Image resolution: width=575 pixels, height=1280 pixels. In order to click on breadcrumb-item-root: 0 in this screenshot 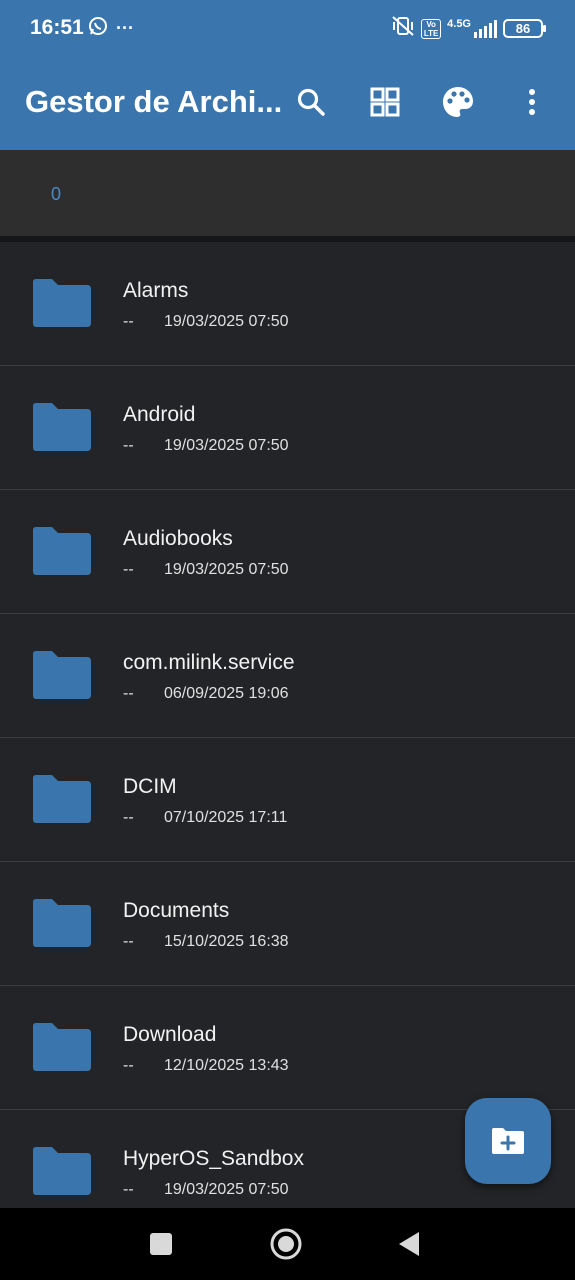, I will do `click(56, 194)`.